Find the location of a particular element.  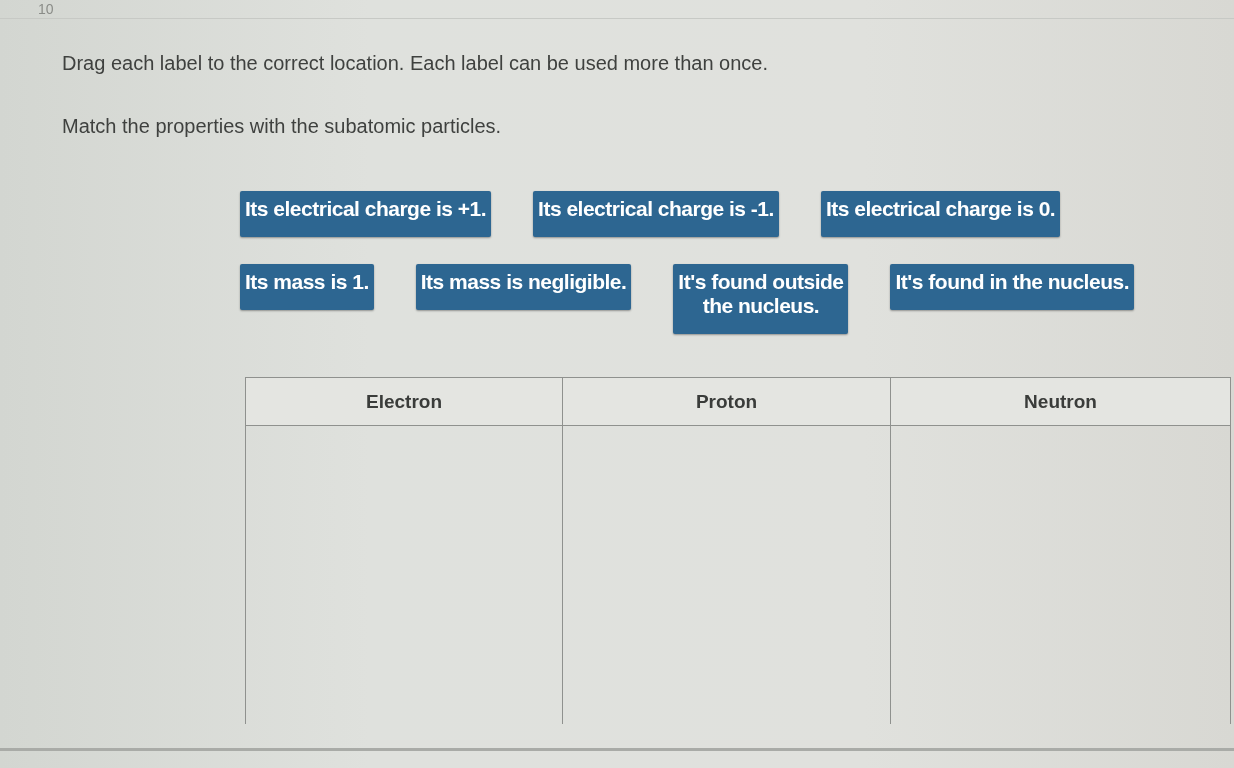

draggable-label: Its electrical charge is 0. is located at coordinates (940, 214).